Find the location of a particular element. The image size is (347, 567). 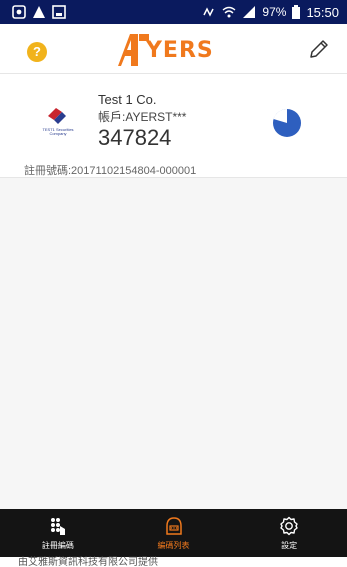

image-icon is located at coordinates (59, 12).